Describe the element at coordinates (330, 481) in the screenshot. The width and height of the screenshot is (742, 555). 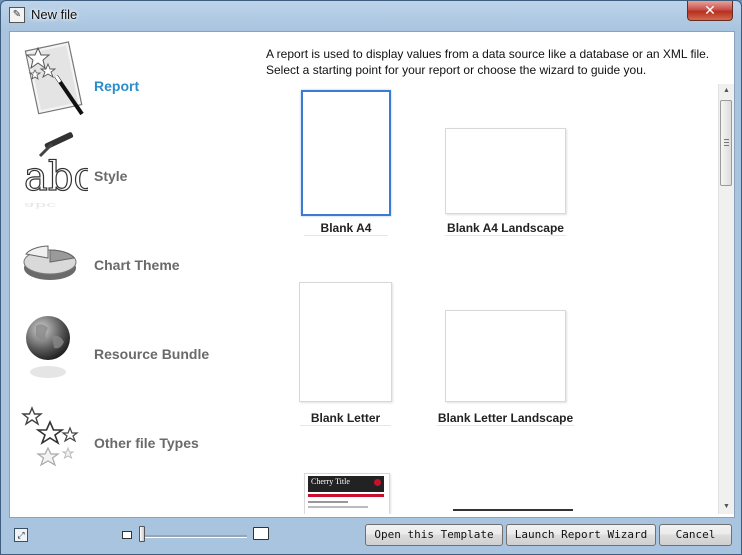
I see `cherry-title-text: Cherry Title` at that location.